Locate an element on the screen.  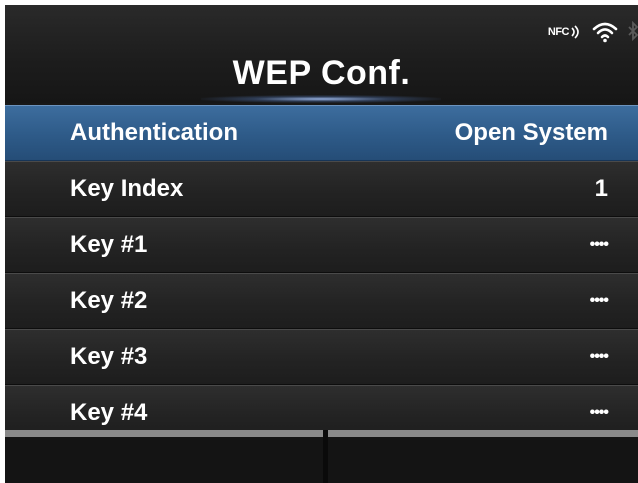
list-item-key-index: Key Index 1 is located at coordinates (321, 189).